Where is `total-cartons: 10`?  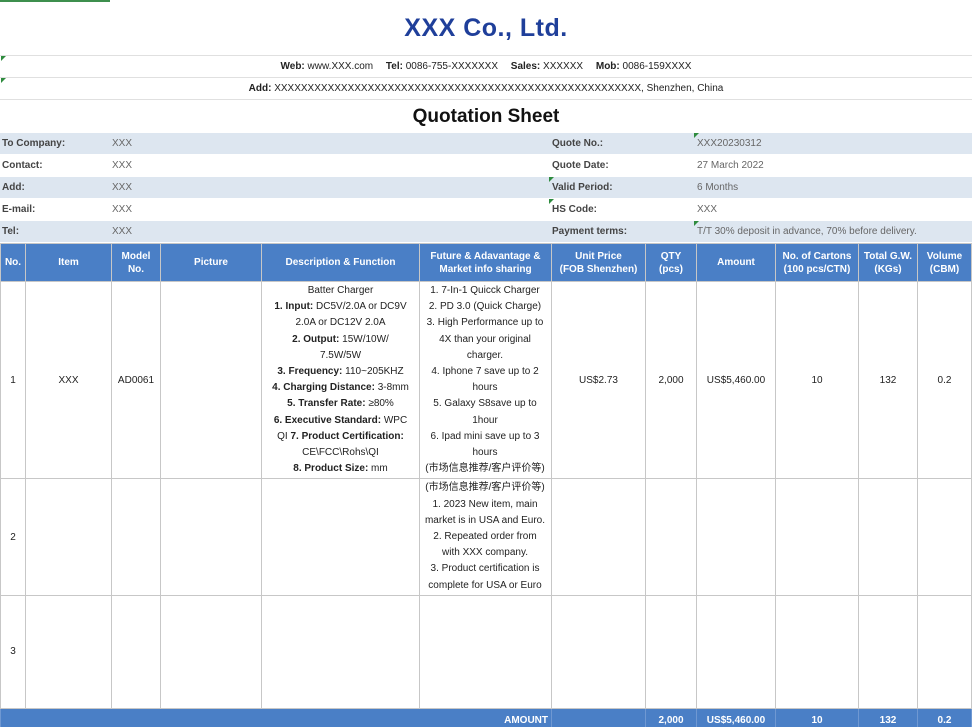
total-cartons: 10 is located at coordinates (817, 717).